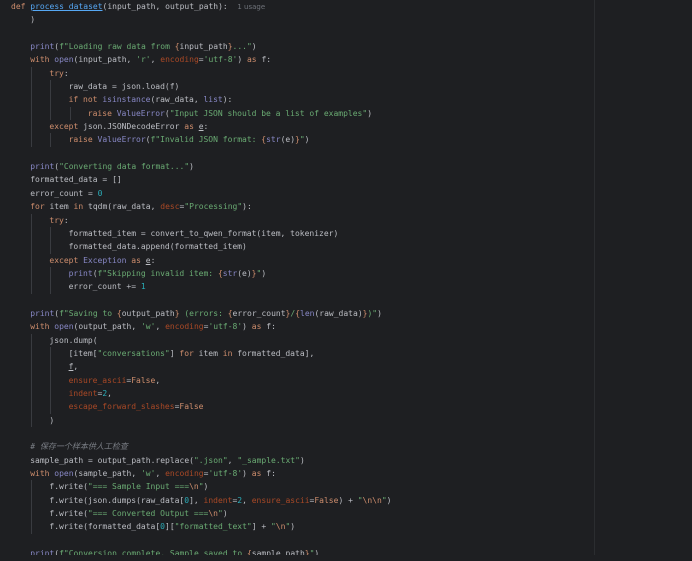 Image resolution: width=692 pixels, height=561 pixels. Describe the element at coordinates (307, 313) in the screenshot. I see `code-token: len` at that location.